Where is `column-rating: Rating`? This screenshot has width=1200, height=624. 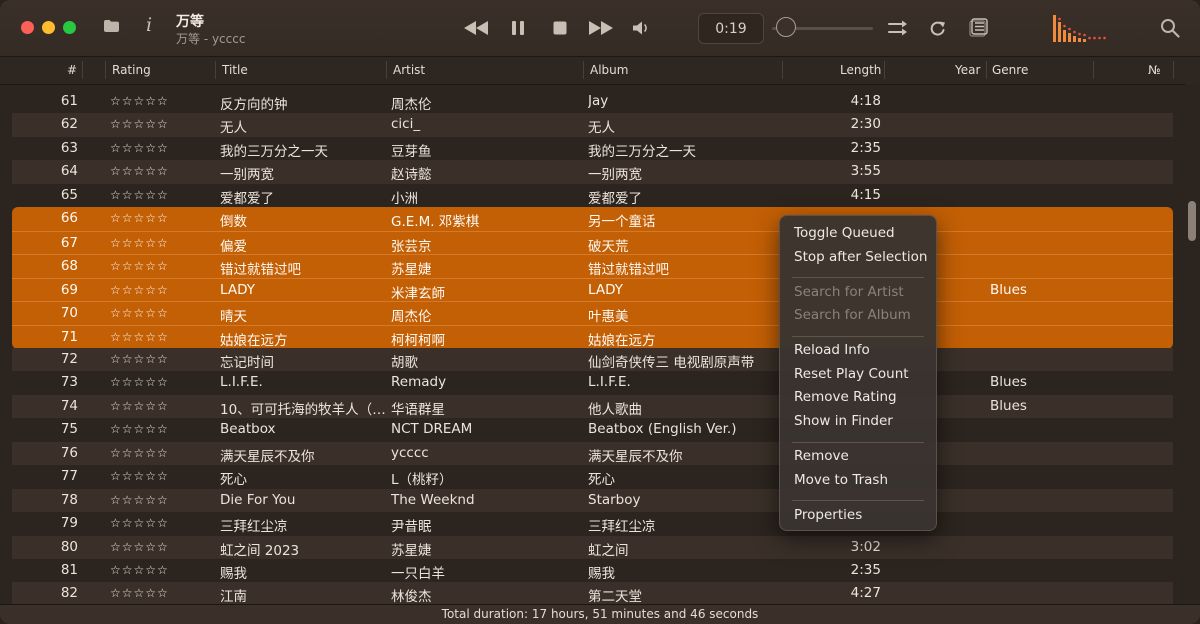
column-rating: Rating is located at coordinates (131, 70).